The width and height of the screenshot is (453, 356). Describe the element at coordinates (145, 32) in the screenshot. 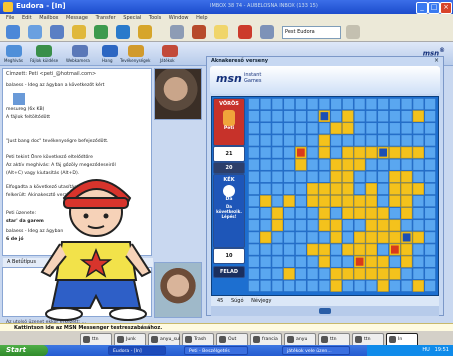

I see `attach-icon` at that location.